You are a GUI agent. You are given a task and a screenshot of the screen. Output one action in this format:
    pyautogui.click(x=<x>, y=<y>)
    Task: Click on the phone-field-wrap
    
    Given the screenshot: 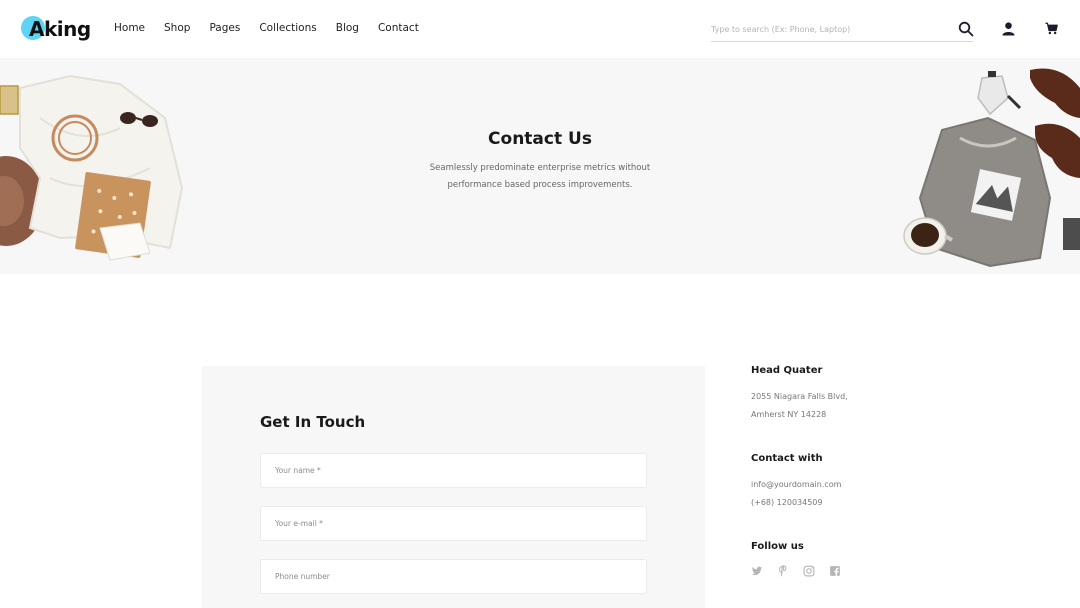 What is the action you would take?
    pyautogui.click(x=453, y=576)
    